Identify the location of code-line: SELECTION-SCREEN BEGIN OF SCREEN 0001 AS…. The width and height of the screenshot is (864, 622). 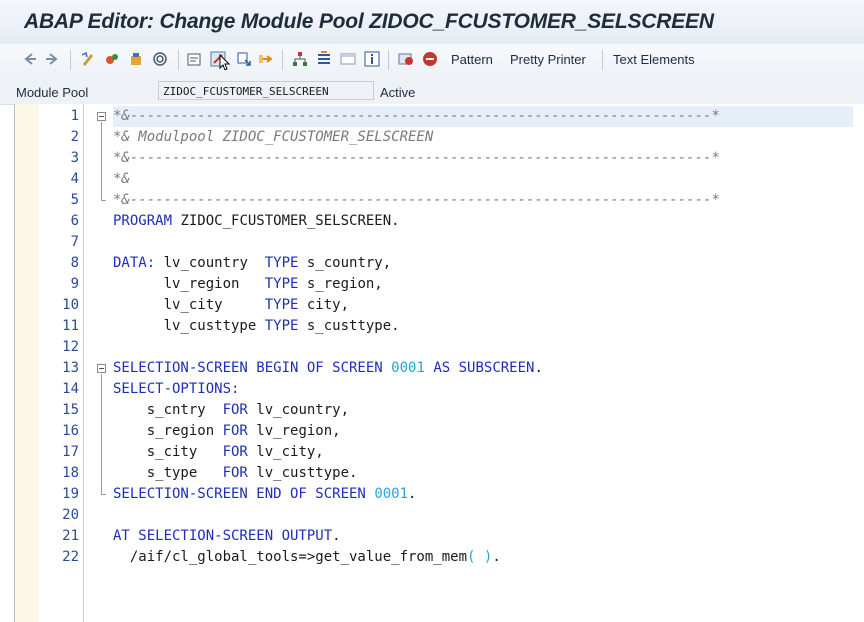
(483, 368).